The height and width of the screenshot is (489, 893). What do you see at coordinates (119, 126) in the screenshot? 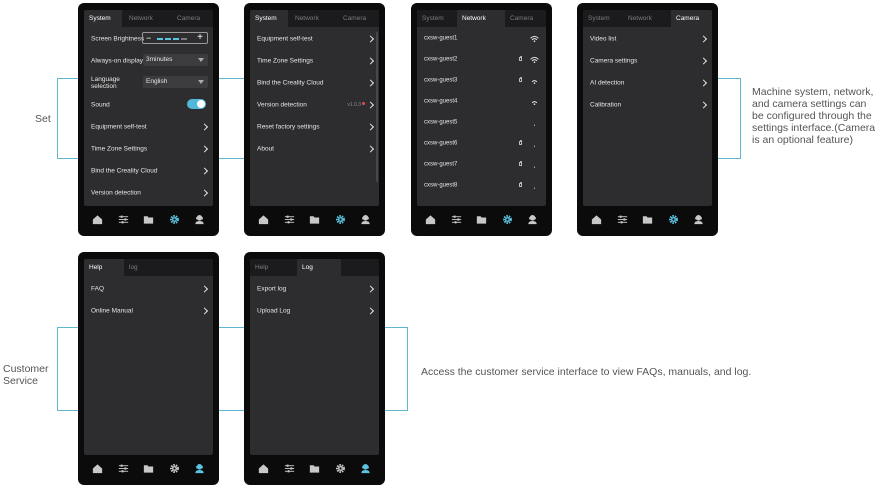
I see `self-test-label: Equipment self-test` at bounding box center [119, 126].